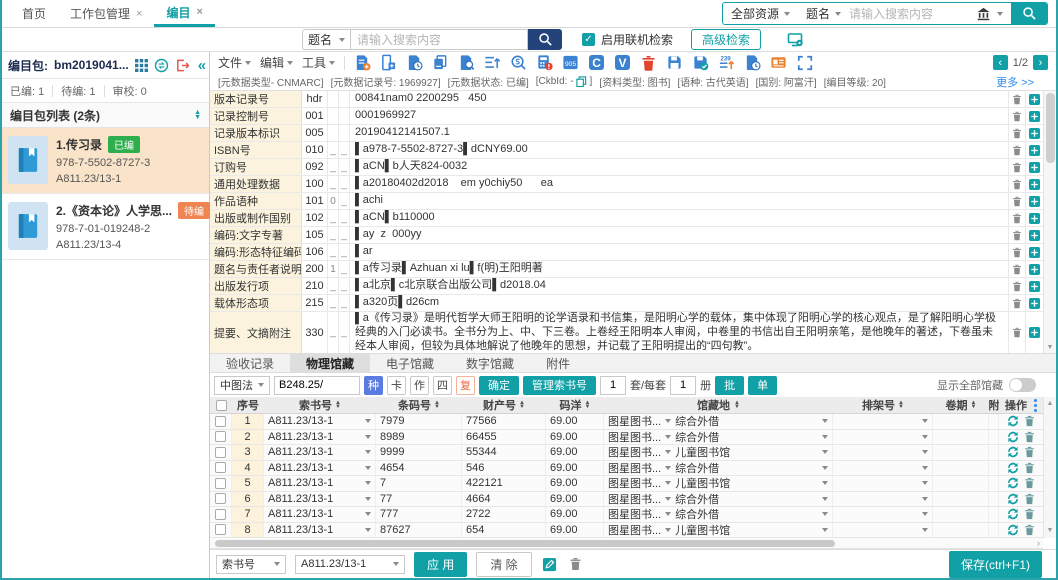 This screenshot has width=1058, height=580. I want to click on four-corner-button: 四, so click(442, 385).